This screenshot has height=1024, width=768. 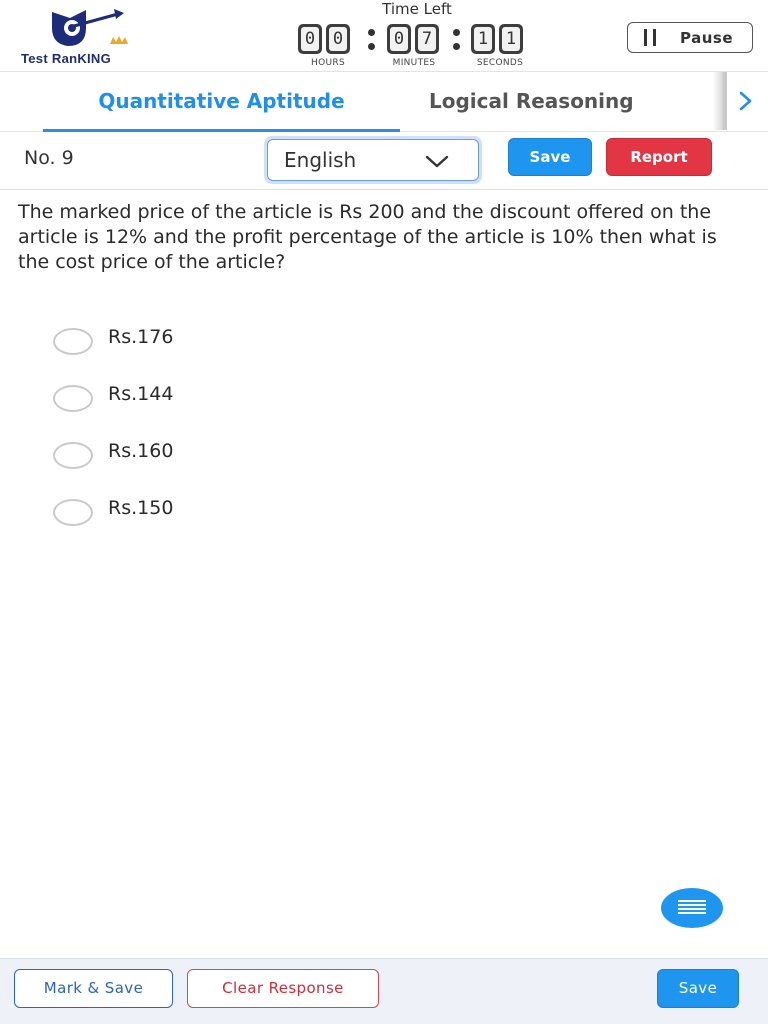 I want to click on answer-option-2: Rs.144, so click(x=303, y=405).